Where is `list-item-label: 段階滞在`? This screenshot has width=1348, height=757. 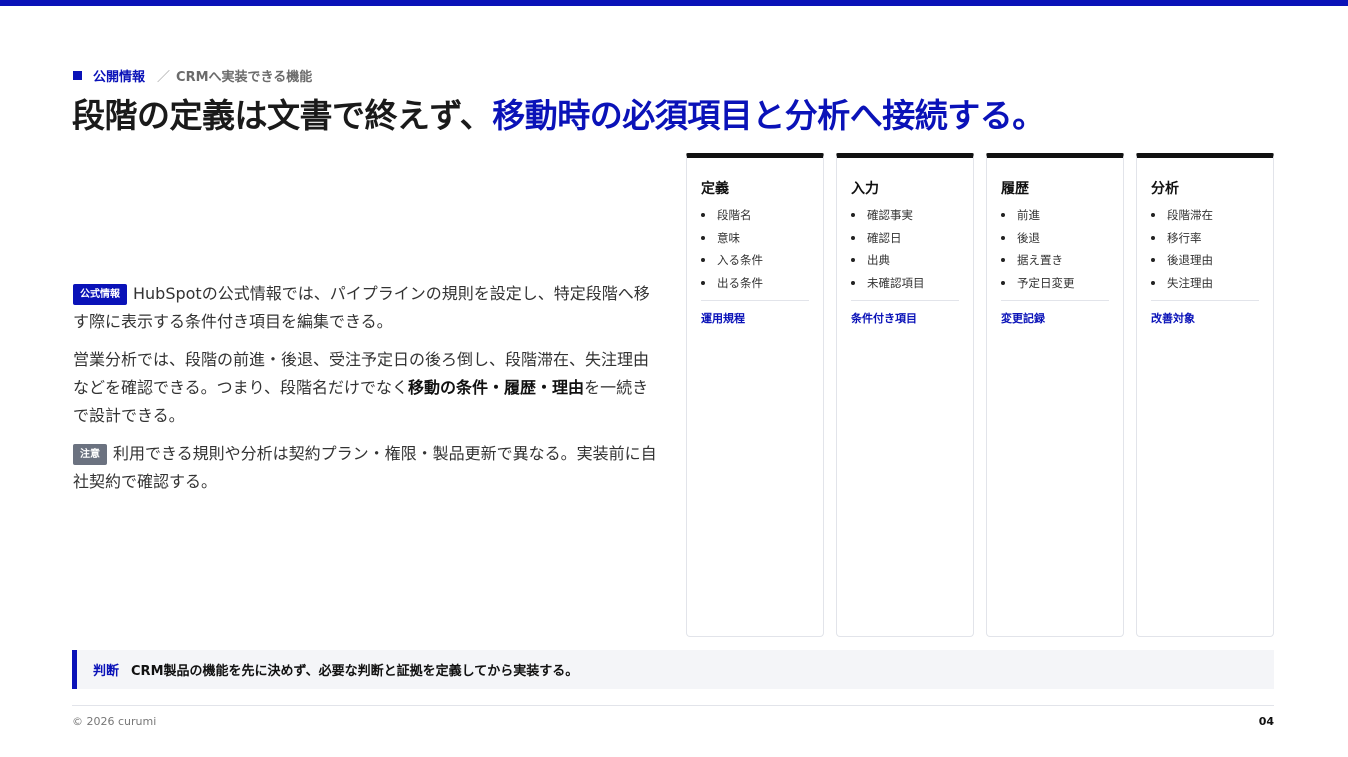 list-item-label: 段階滞在 is located at coordinates (1190, 215).